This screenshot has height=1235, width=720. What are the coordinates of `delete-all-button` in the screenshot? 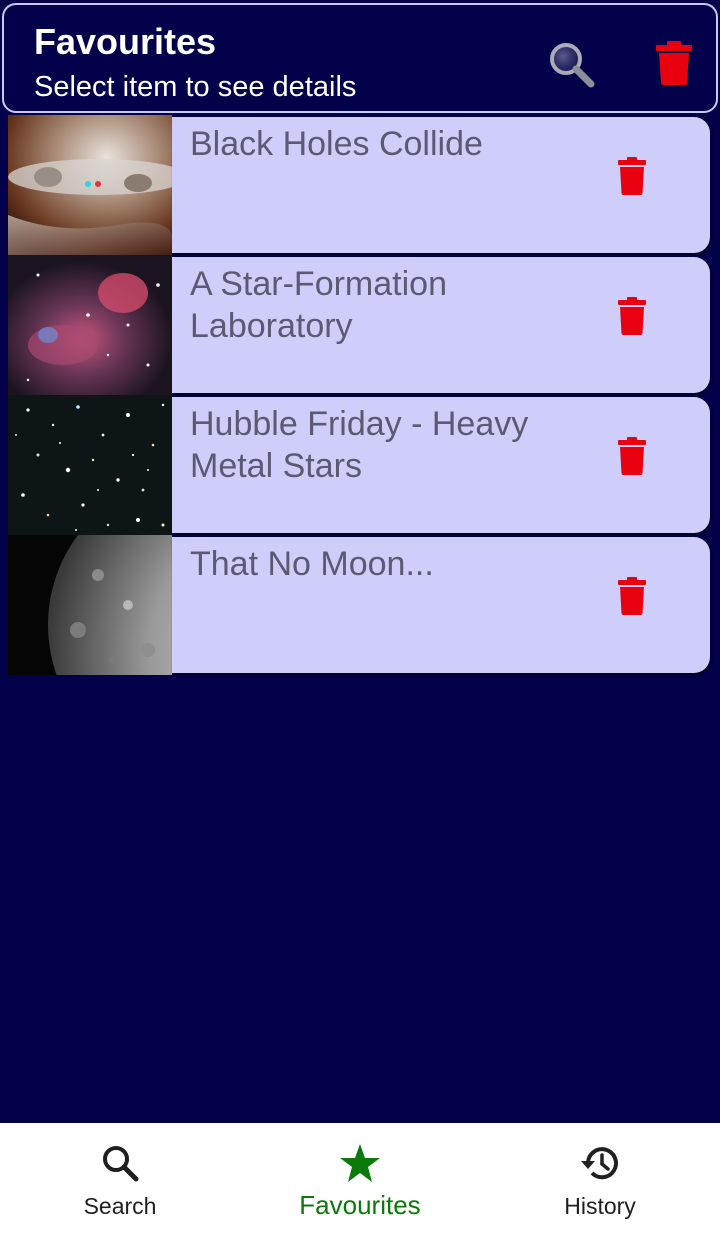 It's located at (674, 63).